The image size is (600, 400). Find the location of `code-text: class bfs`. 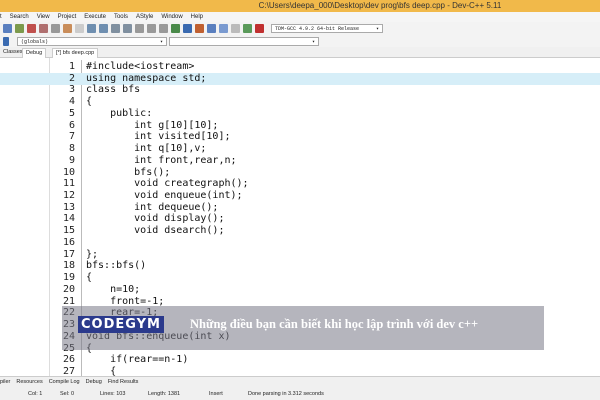

code-text: class bfs is located at coordinates (113, 90).